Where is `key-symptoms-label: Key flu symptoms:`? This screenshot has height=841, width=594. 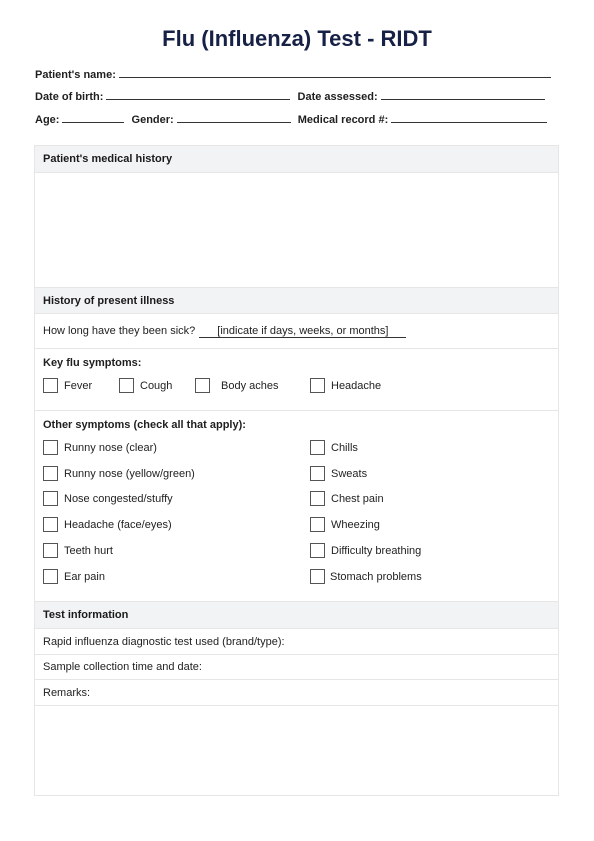
key-symptoms-label: Key flu symptoms: is located at coordinates (92, 363).